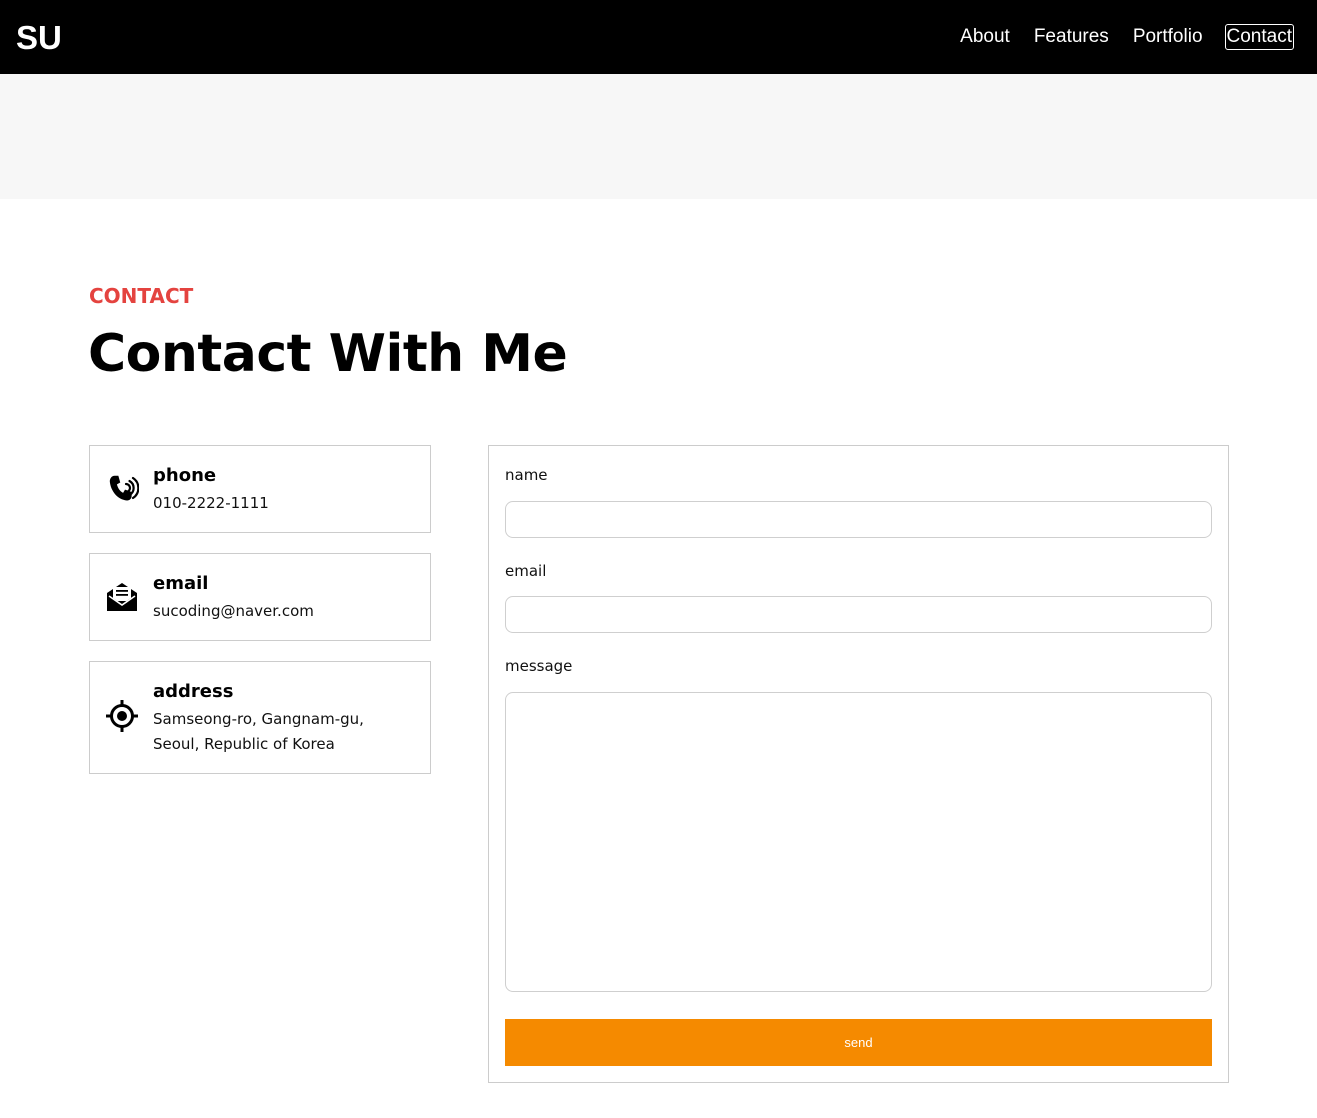  What do you see at coordinates (328, 354) in the screenshot?
I see `page-title: Contact With Me` at bounding box center [328, 354].